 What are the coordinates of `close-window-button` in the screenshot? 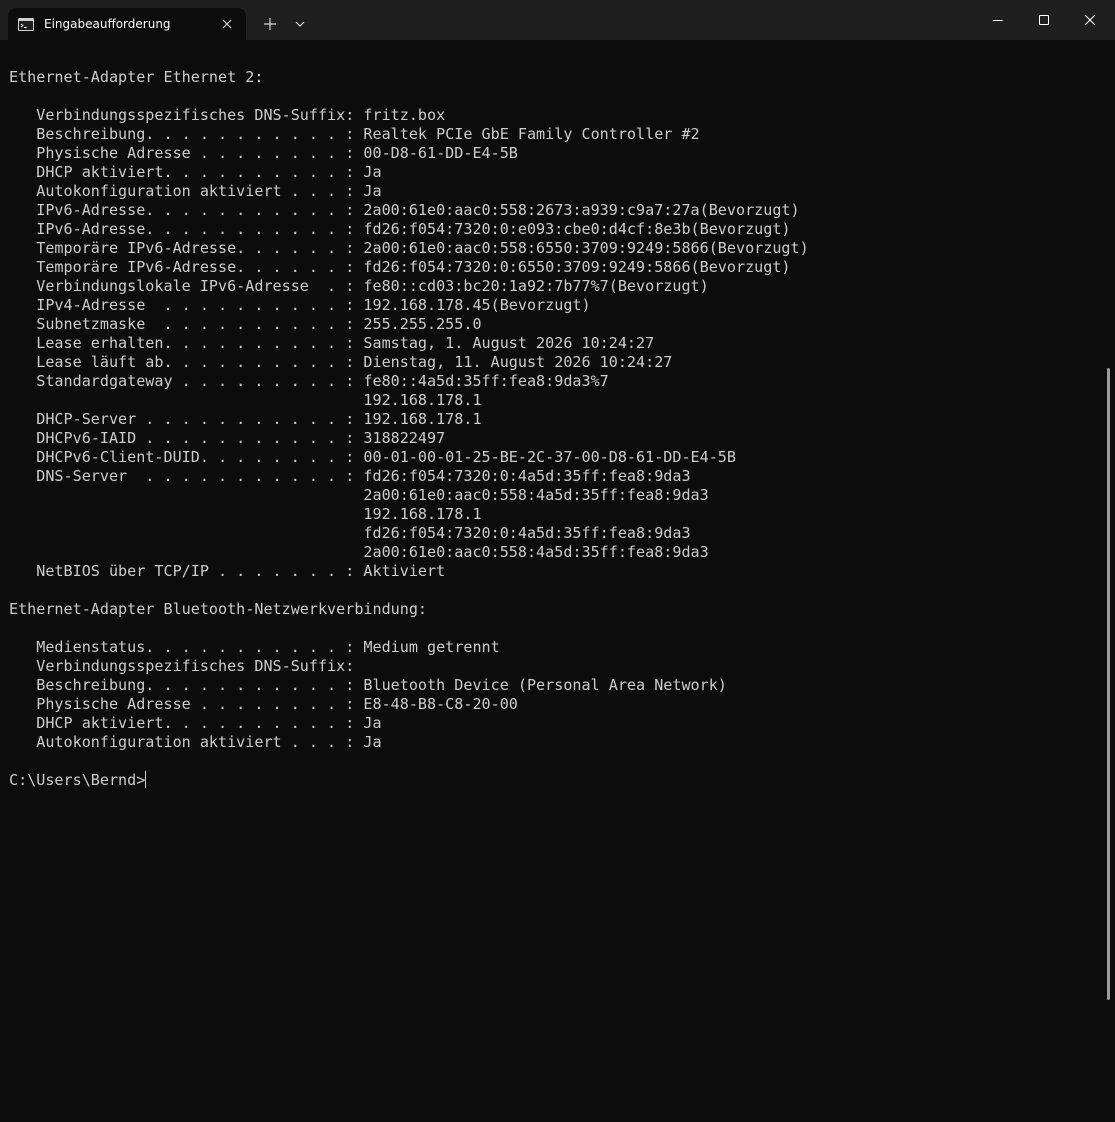 It's located at (1090, 20).